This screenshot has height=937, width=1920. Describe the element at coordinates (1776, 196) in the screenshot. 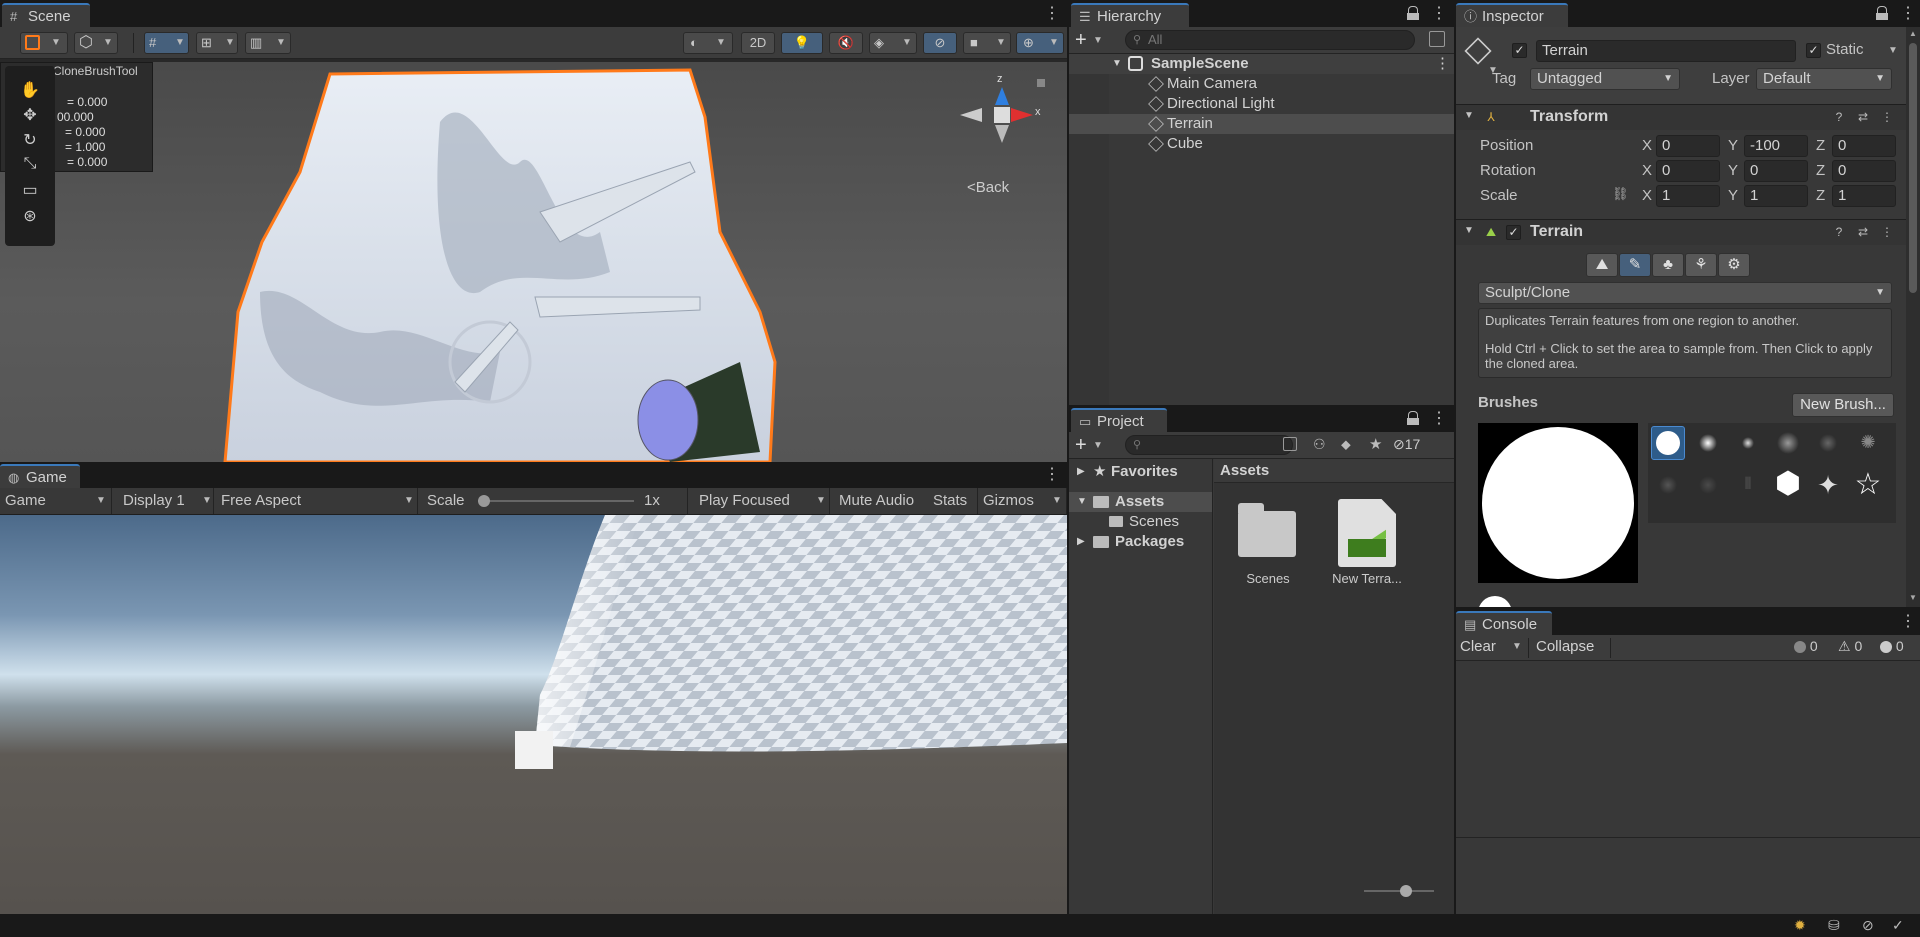

I see `scale-y-field: 1` at that location.